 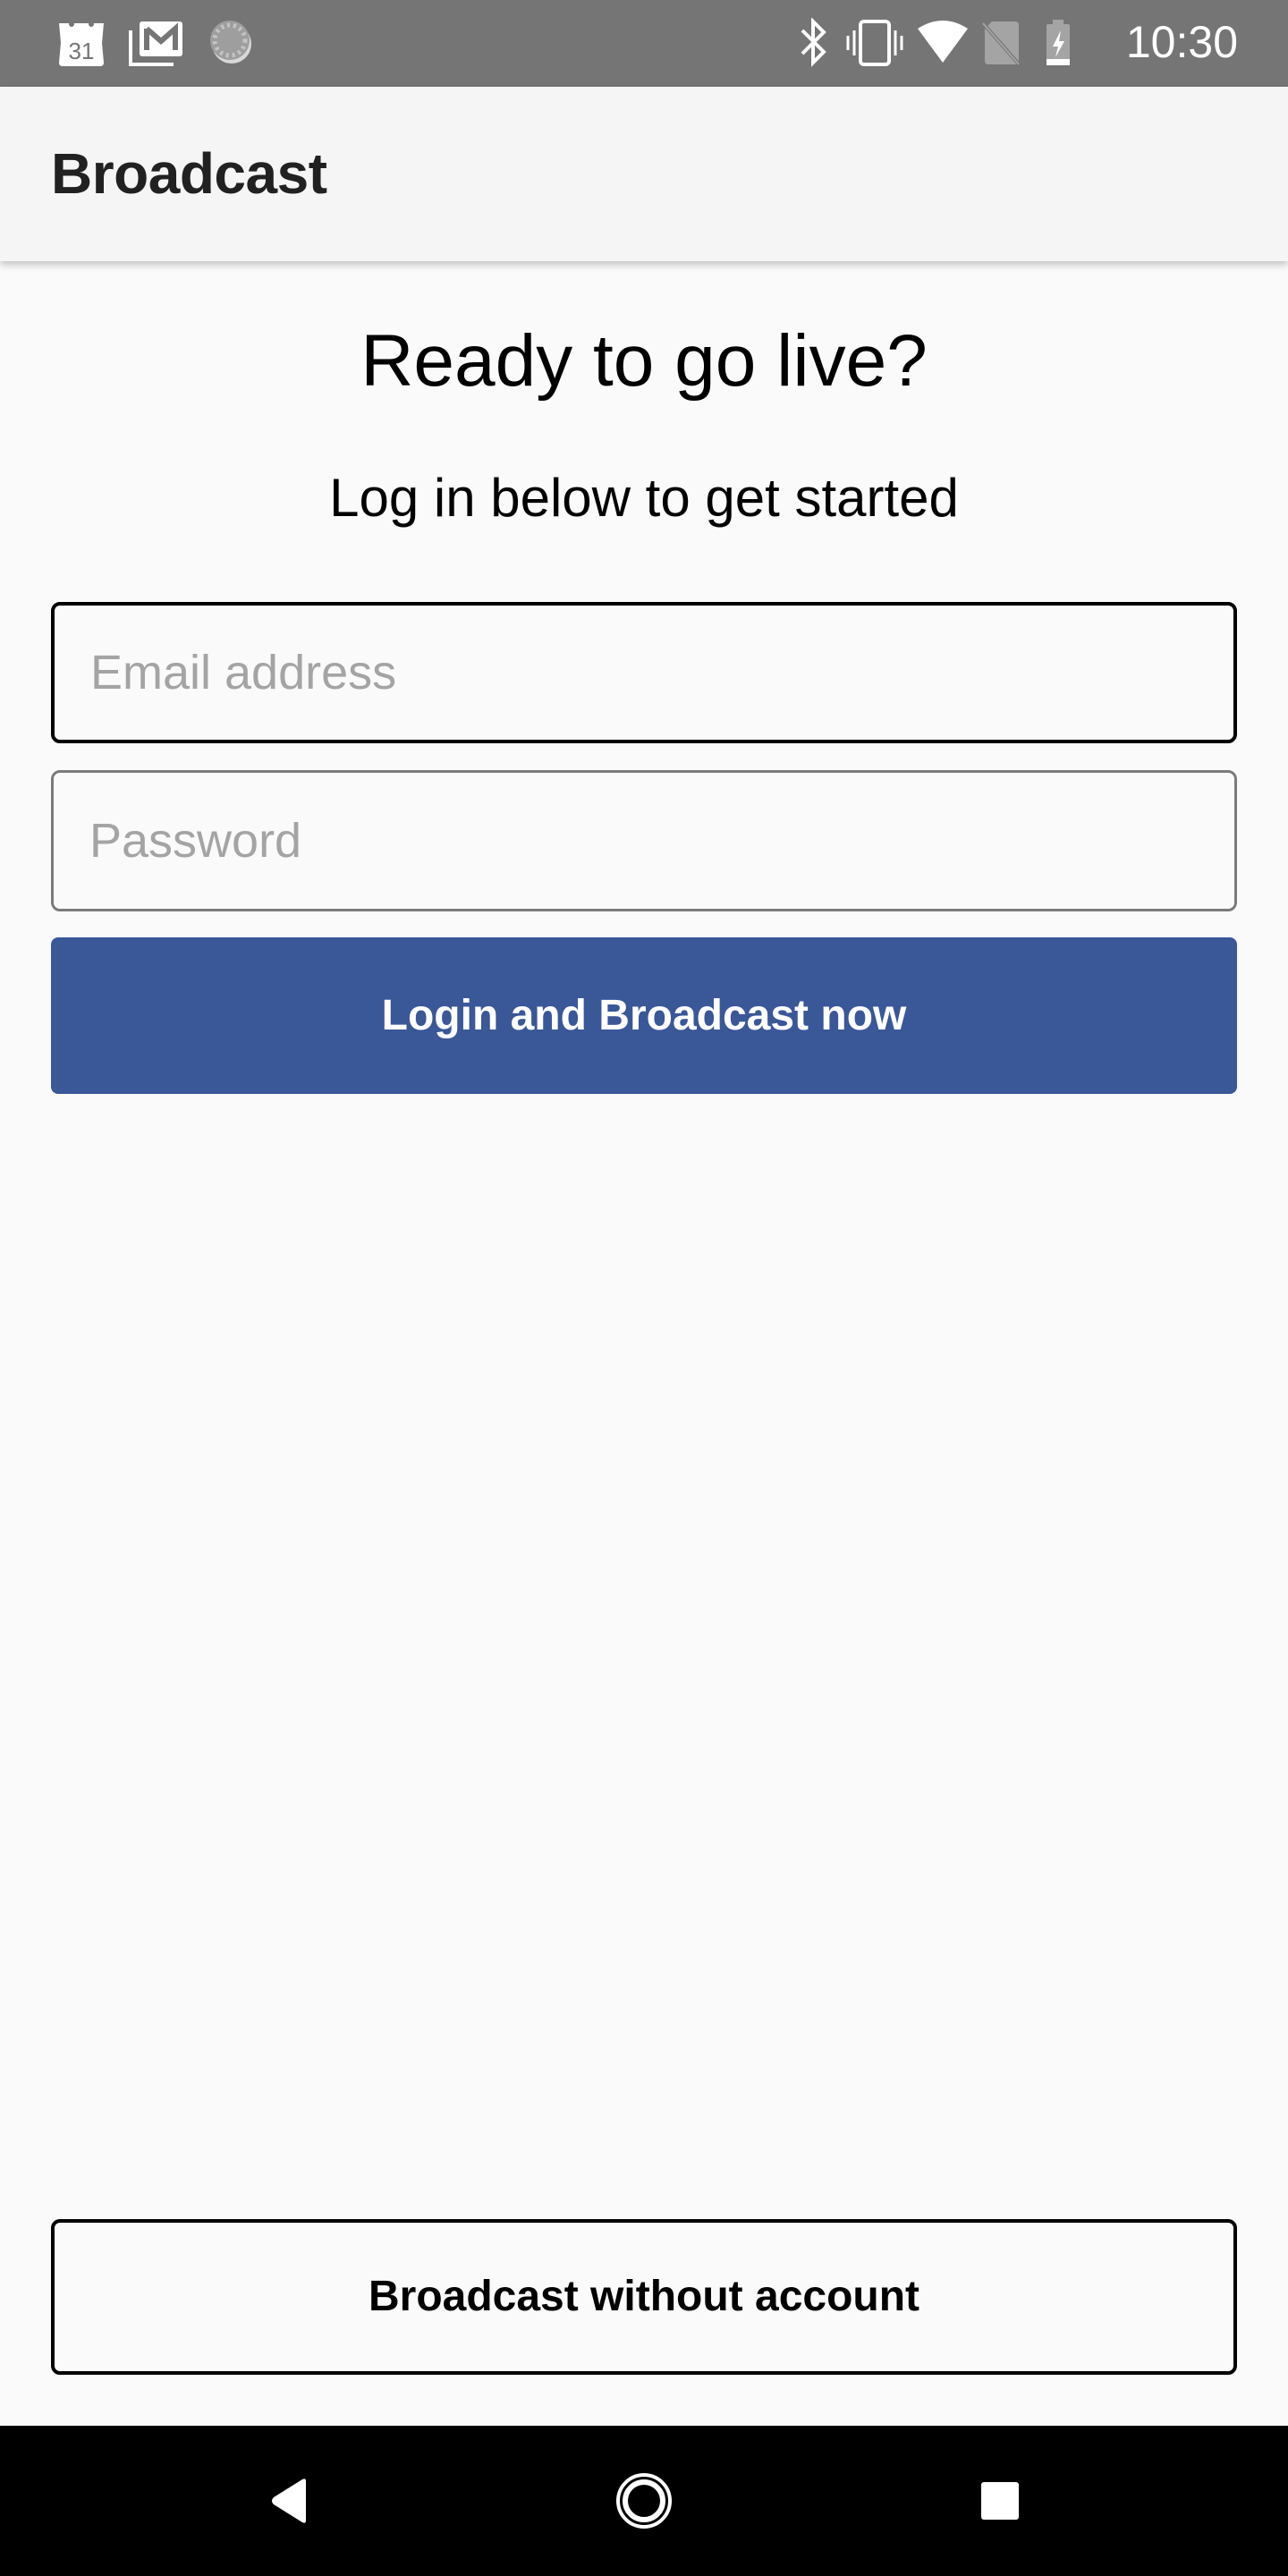 I want to click on page-subheading: Log in below to get started, so click(x=644, y=498).